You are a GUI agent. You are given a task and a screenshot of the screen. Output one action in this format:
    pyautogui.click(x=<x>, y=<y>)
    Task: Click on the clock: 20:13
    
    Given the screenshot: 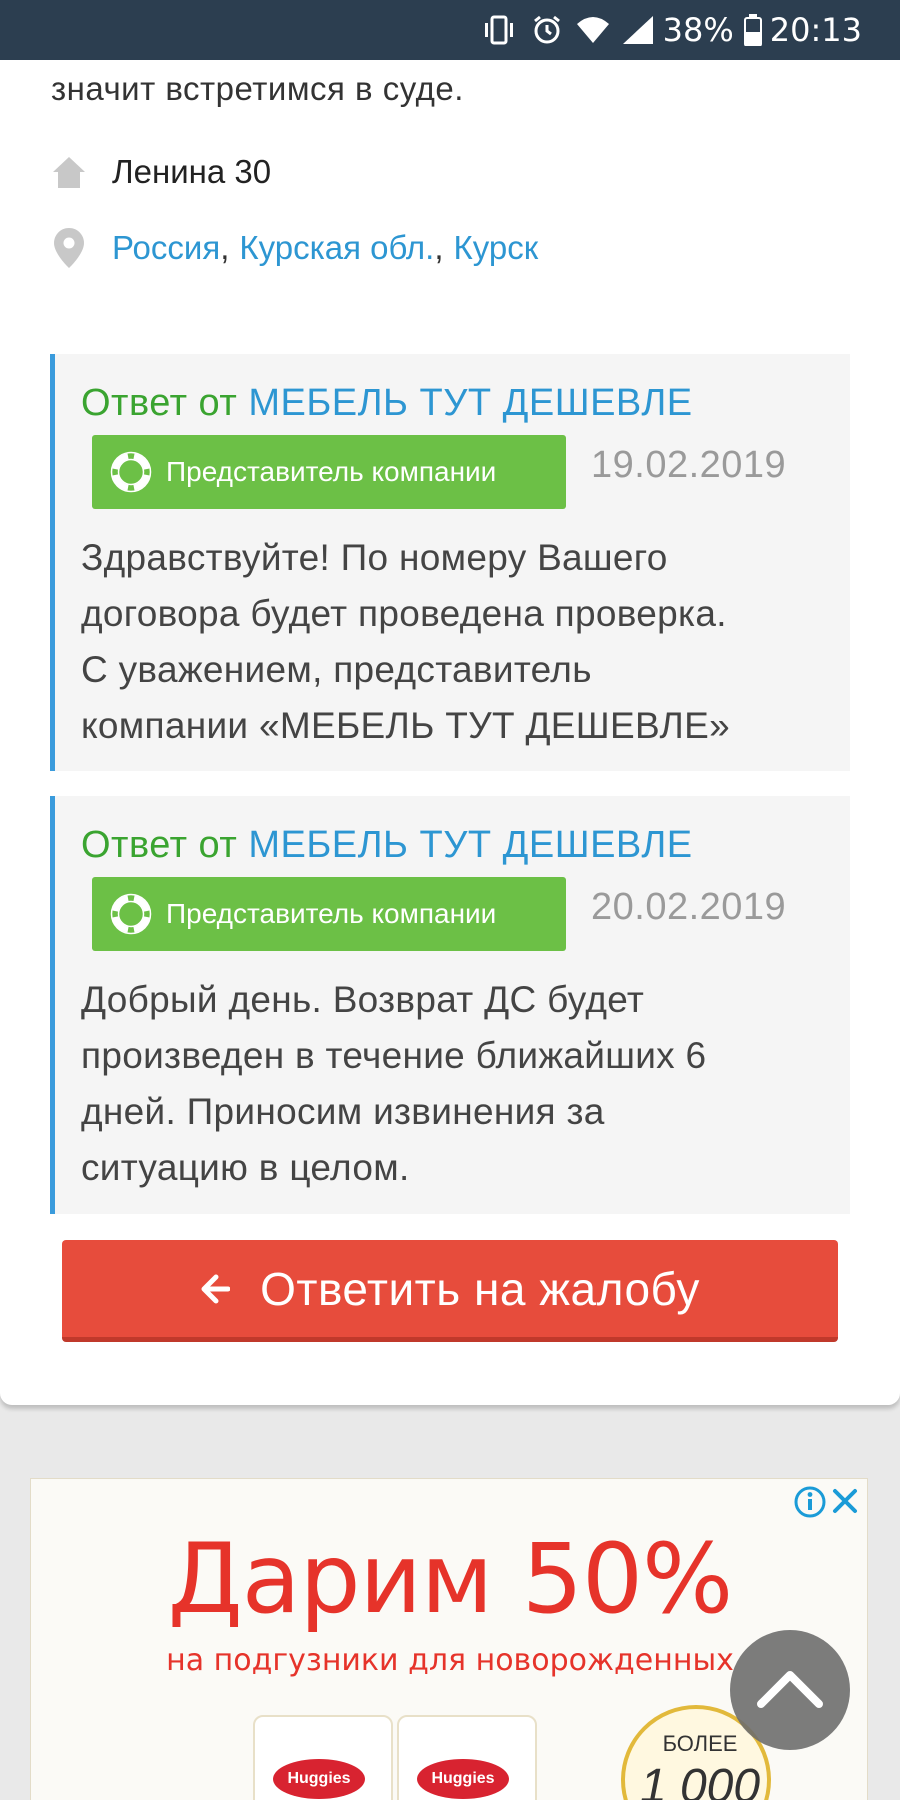 What is the action you would take?
    pyautogui.click(x=815, y=30)
    